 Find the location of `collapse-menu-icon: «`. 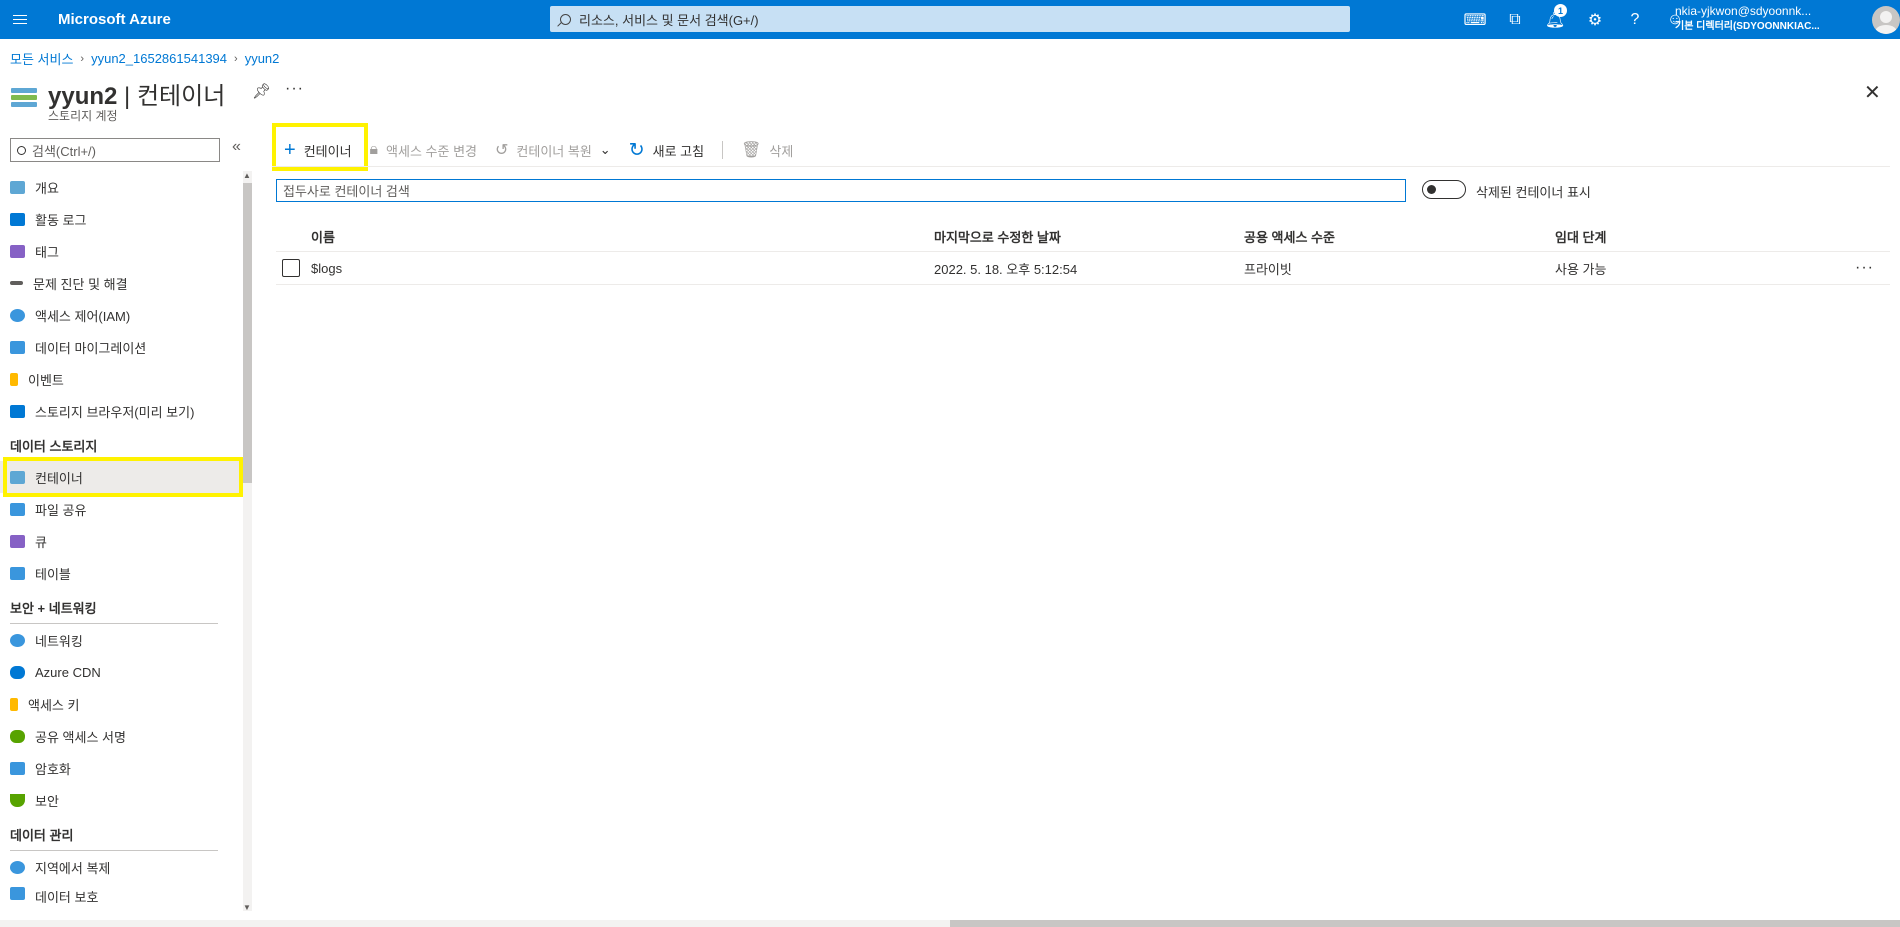

collapse-menu-icon: « is located at coordinates (236, 147).